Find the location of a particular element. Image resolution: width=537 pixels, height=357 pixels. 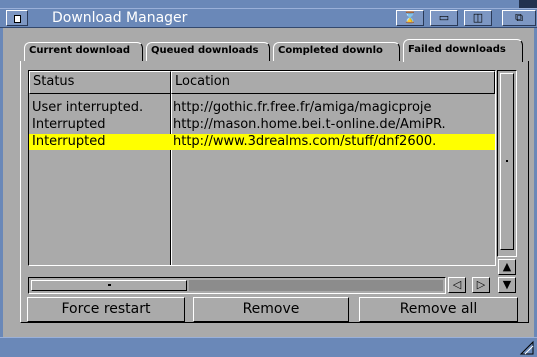

column-header-location: Location is located at coordinates (333, 82).